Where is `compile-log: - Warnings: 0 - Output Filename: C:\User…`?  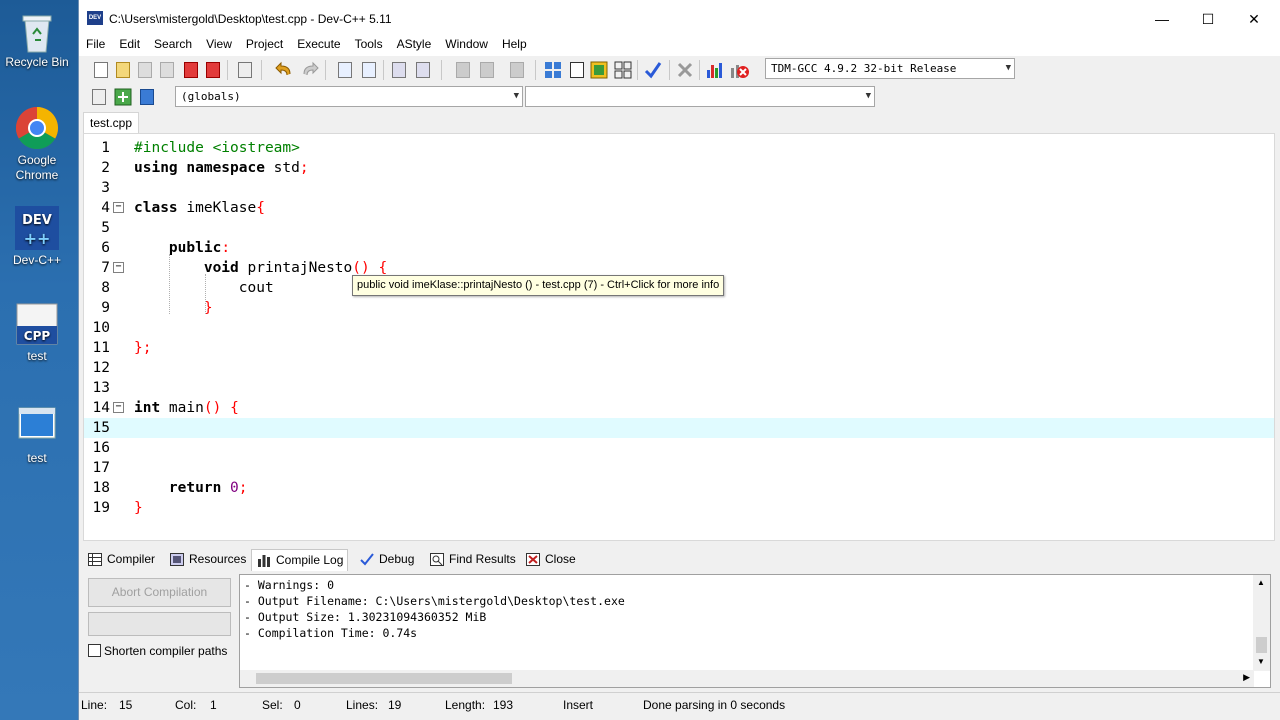 compile-log: - Warnings: 0 - Output Filename: C:\User… is located at coordinates (755, 631).